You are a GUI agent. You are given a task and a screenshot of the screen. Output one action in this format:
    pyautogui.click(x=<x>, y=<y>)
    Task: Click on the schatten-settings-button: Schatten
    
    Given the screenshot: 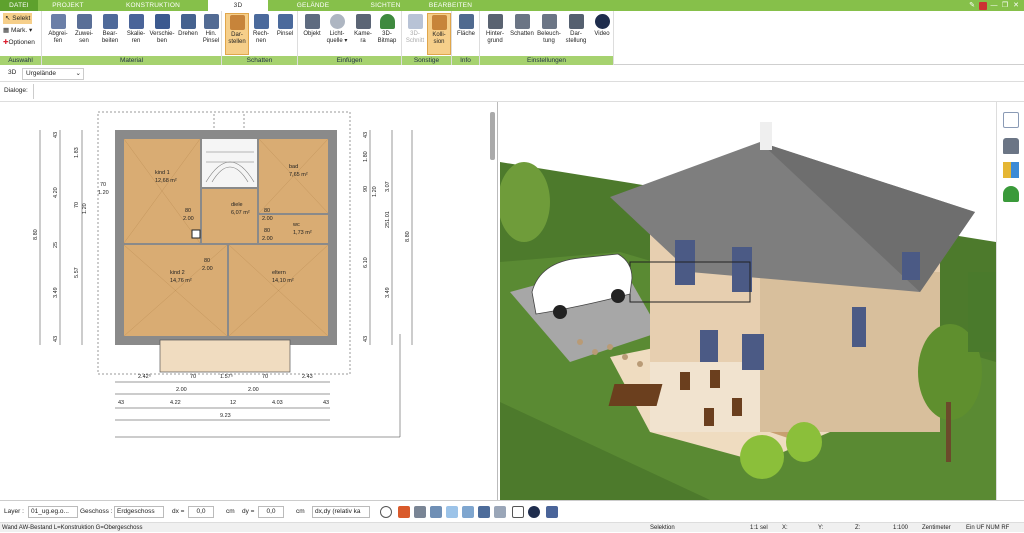 What is the action you would take?
    pyautogui.click(x=522, y=34)
    